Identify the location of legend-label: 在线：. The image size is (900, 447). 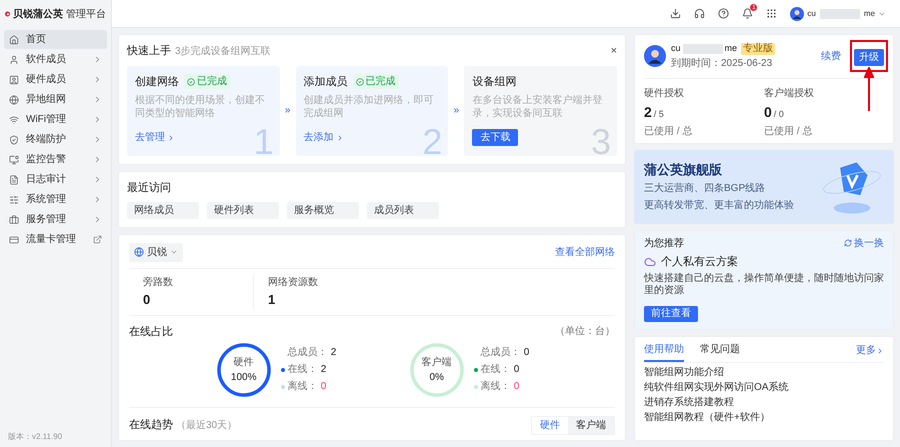
(495, 369).